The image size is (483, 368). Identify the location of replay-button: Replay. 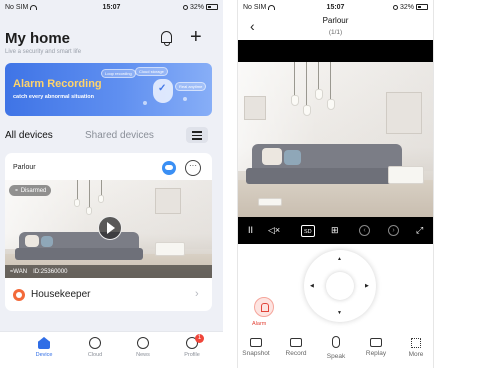
(376, 347).